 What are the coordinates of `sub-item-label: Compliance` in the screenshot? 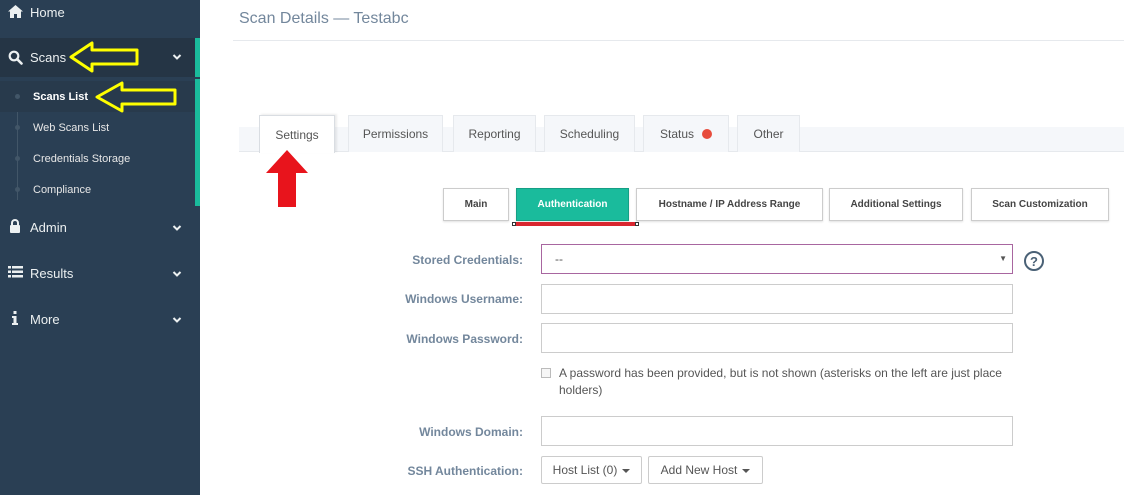 It's located at (62, 189).